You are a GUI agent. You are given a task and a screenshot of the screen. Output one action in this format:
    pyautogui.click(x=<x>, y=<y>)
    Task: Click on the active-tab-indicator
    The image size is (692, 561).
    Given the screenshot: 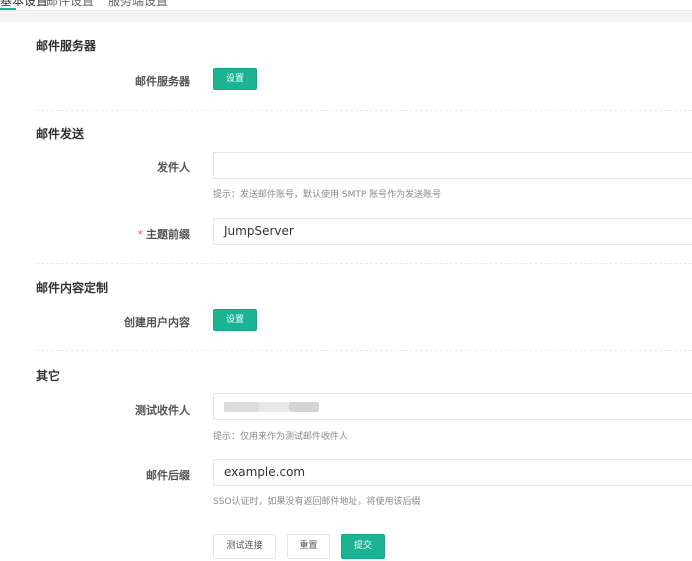 What is the action you would take?
    pyautogui.click(x=8, y=9)
    